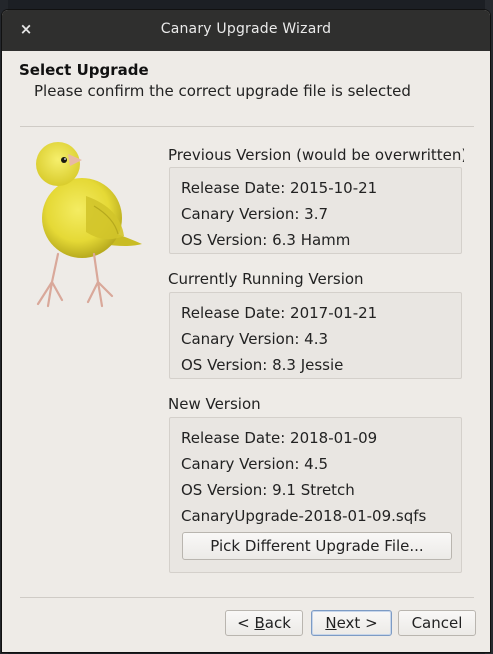 This screenshot has height=654, width=493. I want to click on next-button-mnemonic: N, so click(331, 623).